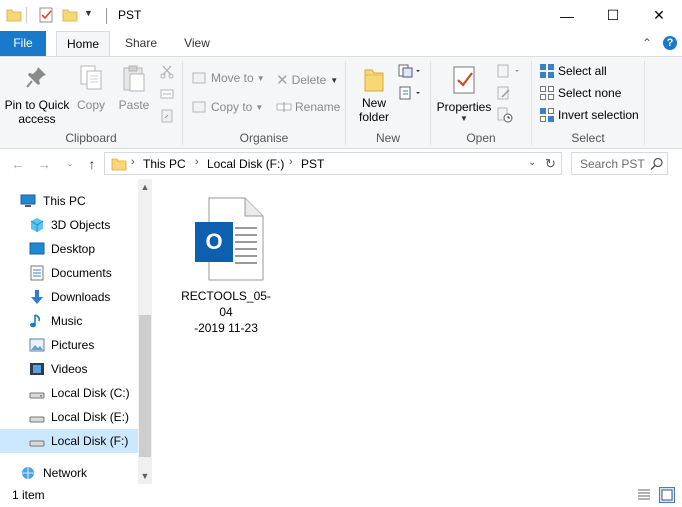 The height and width of the screenshot is (507, 682). What do you see at coordinates (374, 80) in the screenshot?
I see `new-folder-icon` at bounding box center [374, 80].